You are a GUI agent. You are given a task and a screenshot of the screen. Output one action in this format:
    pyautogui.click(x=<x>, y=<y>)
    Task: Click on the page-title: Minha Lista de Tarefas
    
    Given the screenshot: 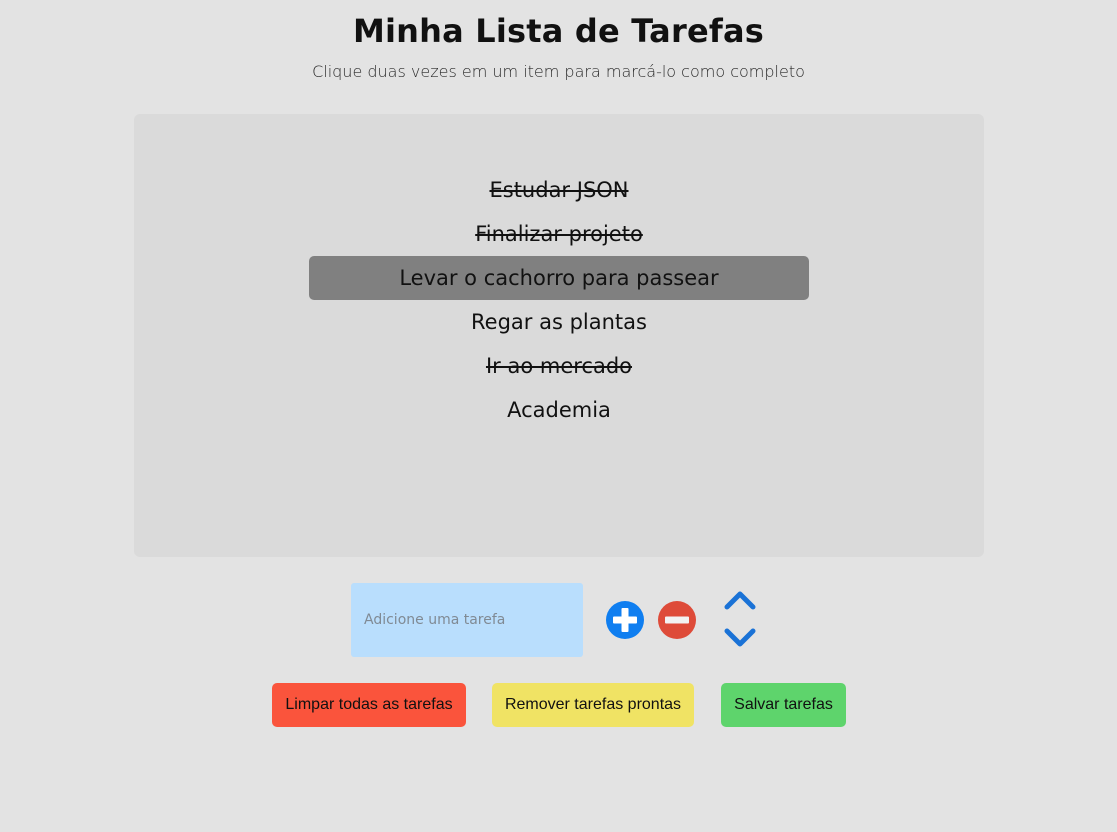 What is the action you would take?
    pyautogui.click(x=558, y=31)
    